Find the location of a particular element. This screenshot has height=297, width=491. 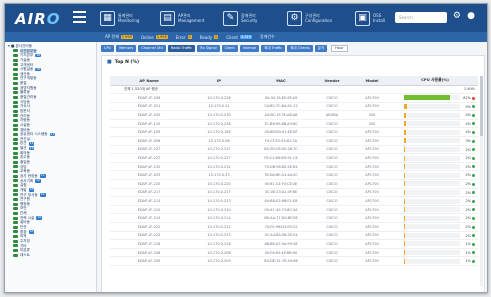

metric-button: Client is located at coordinates (229, 48).